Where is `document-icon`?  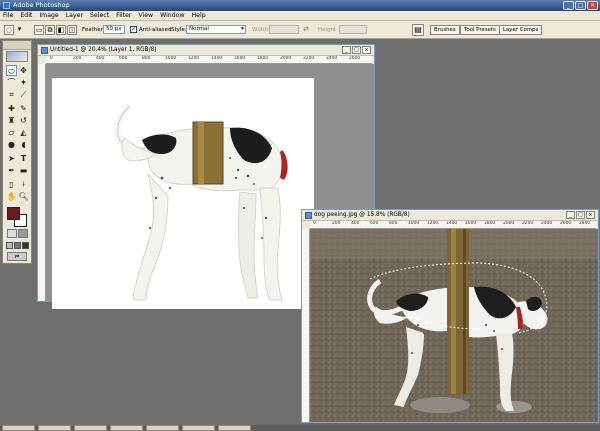 document-icon is located at coordinates (308, 215).